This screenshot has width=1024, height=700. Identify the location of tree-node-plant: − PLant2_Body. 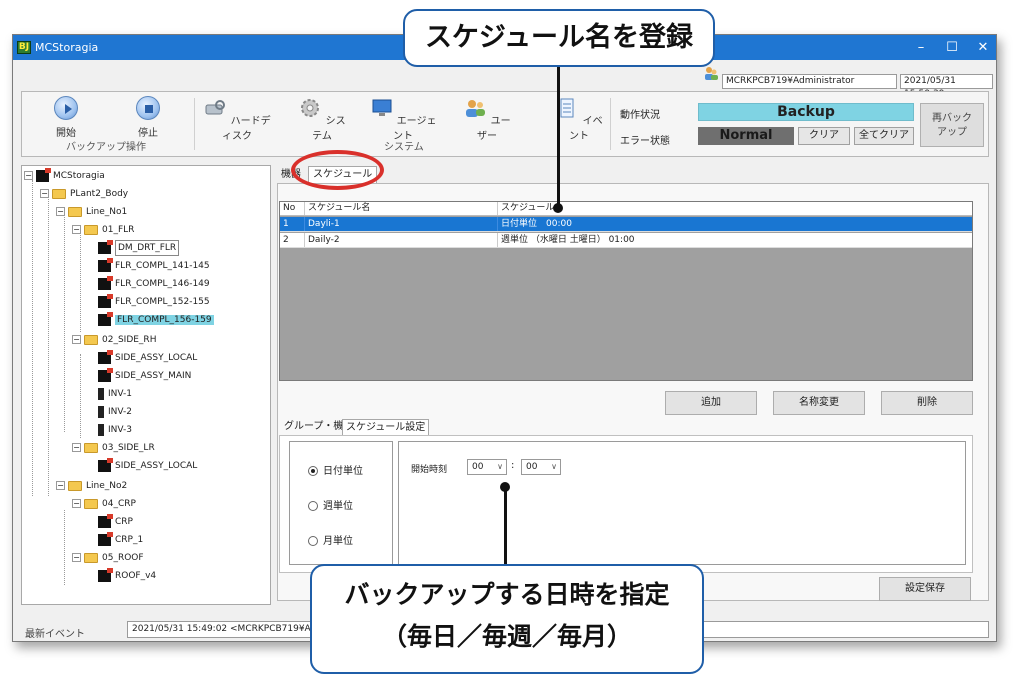
(84, 194).